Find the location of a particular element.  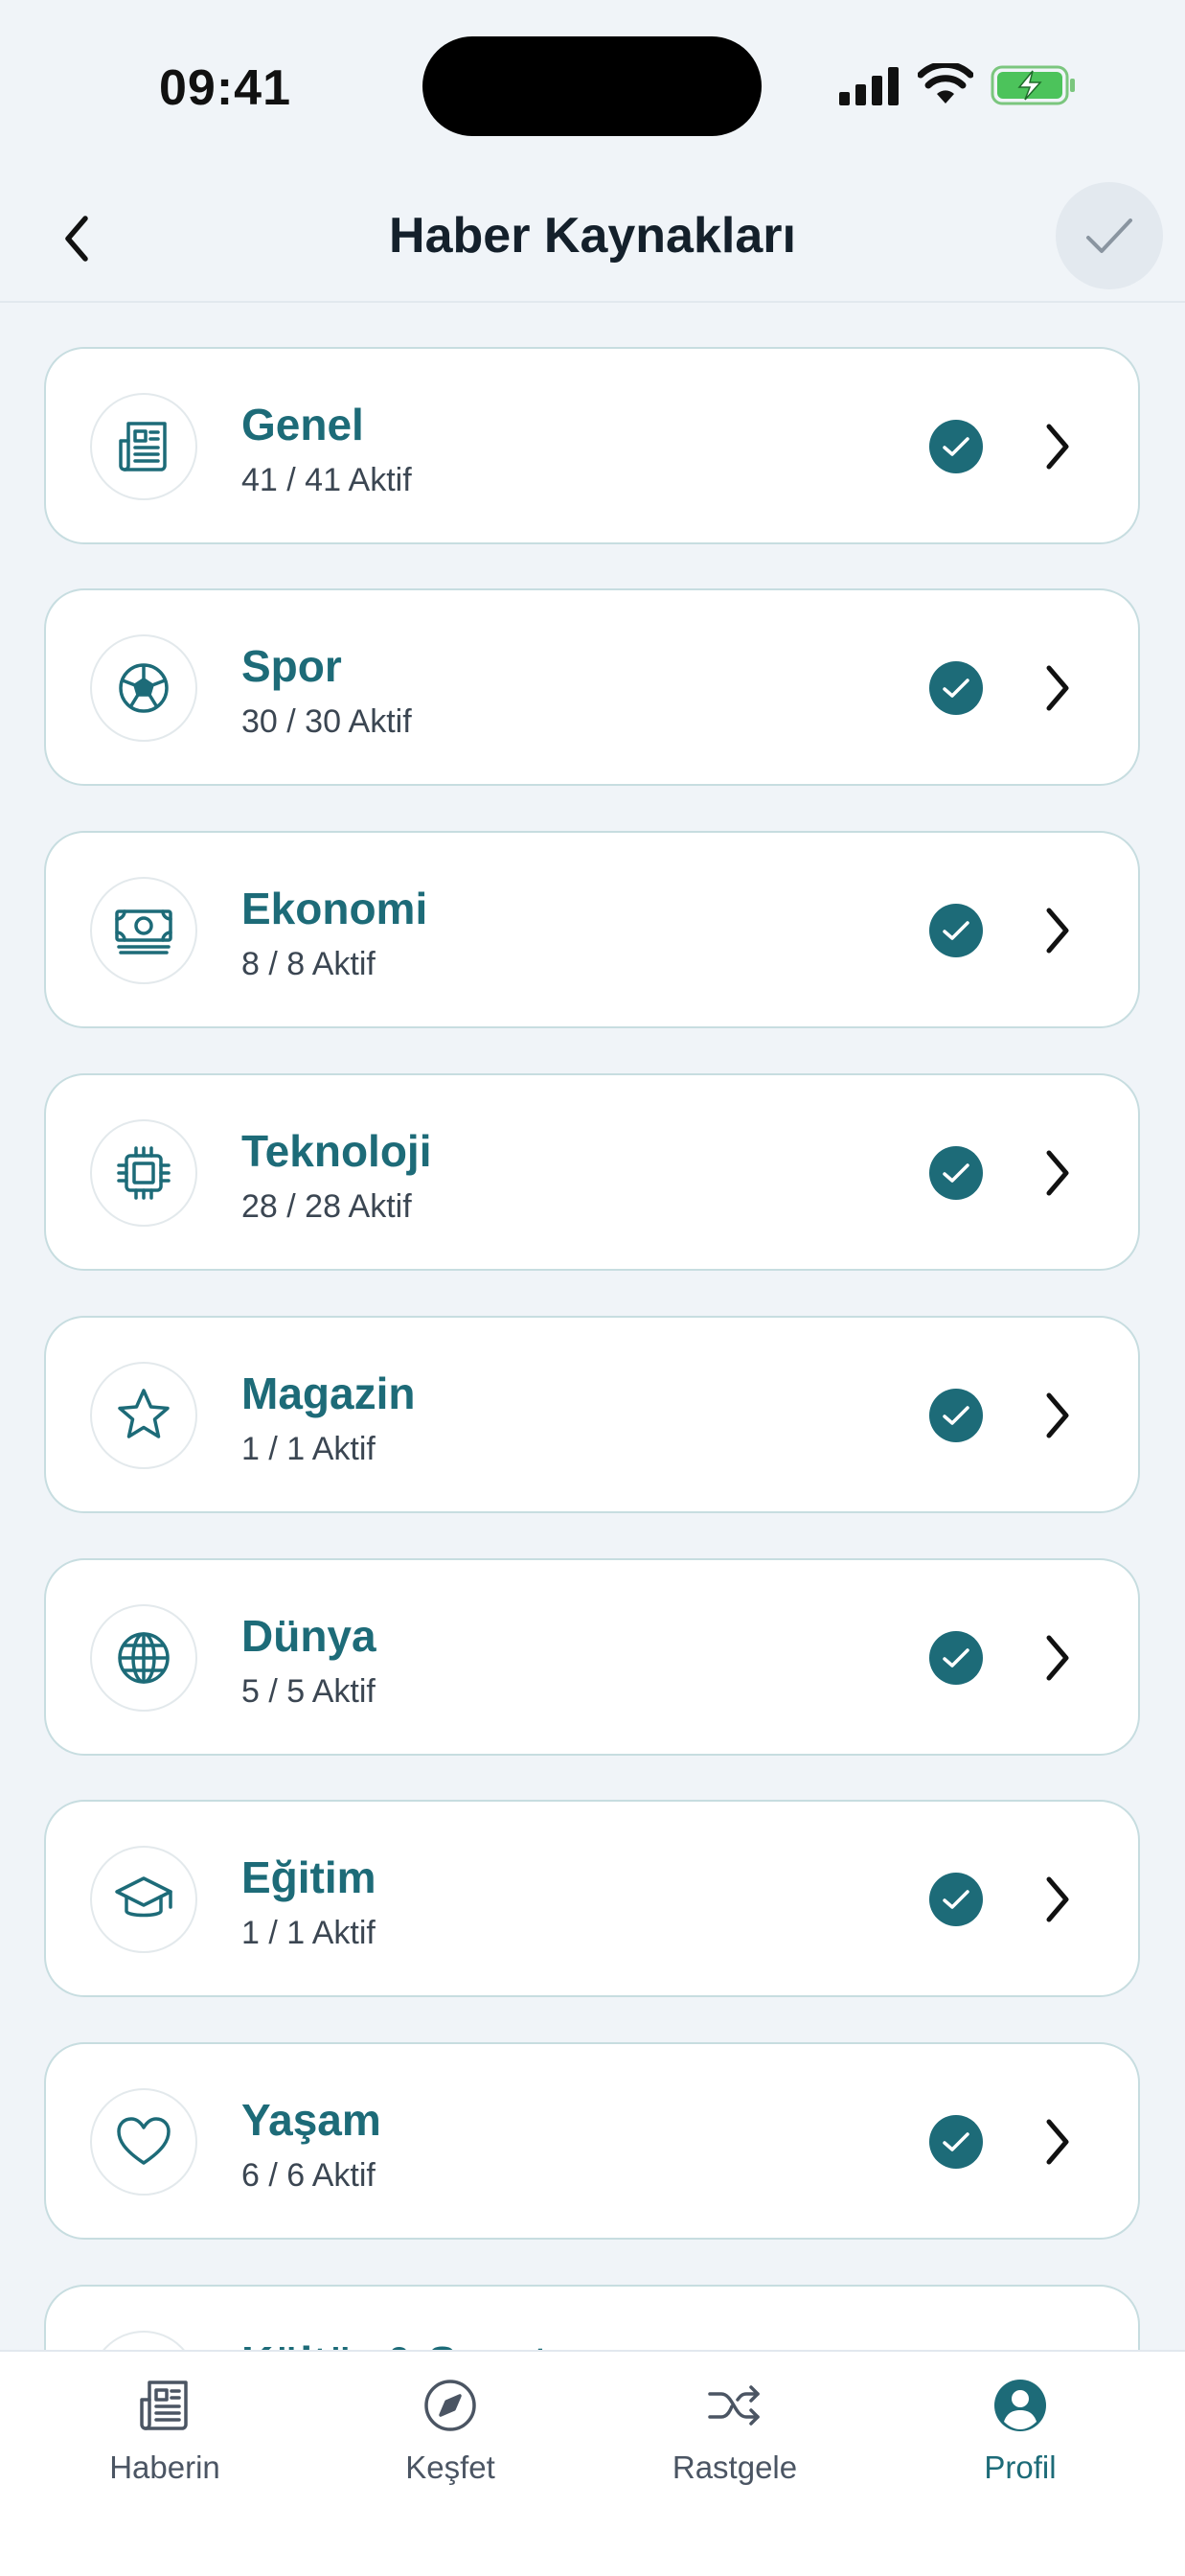

shuffle-icon is located at coordinates (735, 2405).